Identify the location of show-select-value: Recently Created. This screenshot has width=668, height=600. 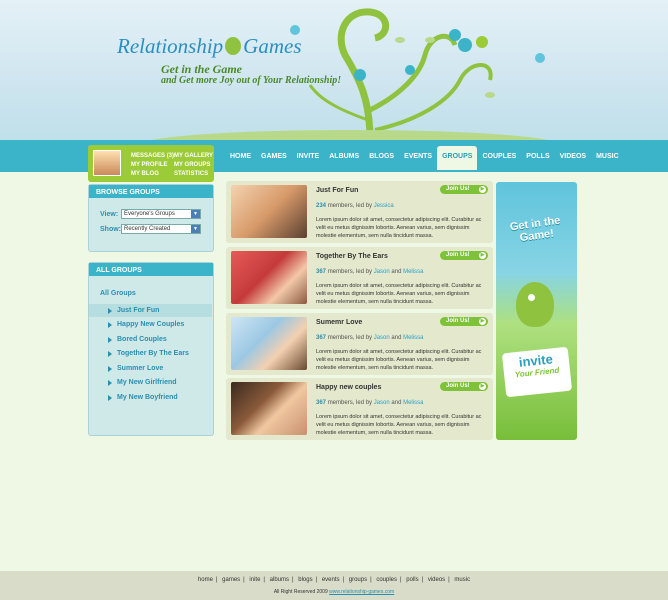
(147, 229).